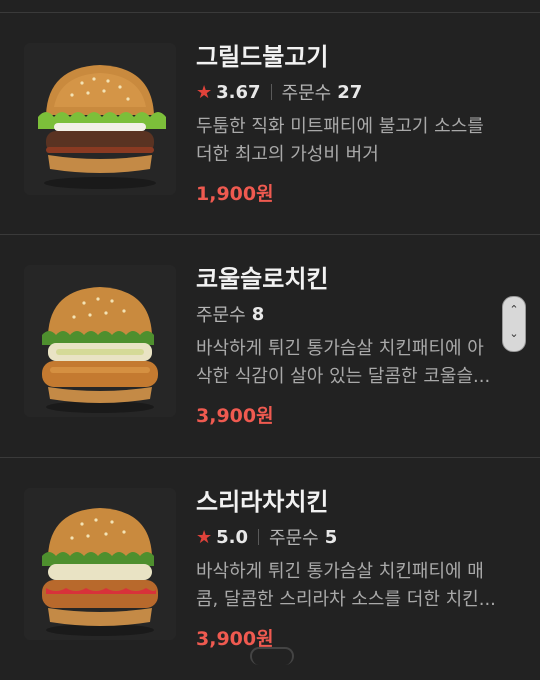 This screenshot has height=680, width=540. What do you see at coordinates (235, 416) in the screenshot?
I see `menu-item-price: 3,900원` at bounding box center [235, 416].